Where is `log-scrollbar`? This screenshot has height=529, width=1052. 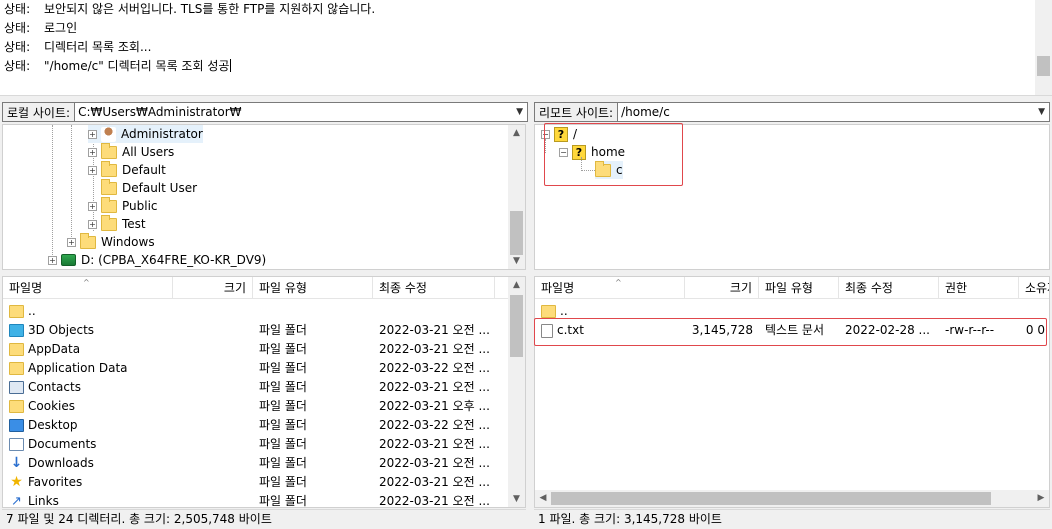 log-scrollbar is located at coordinates (1043, 47).